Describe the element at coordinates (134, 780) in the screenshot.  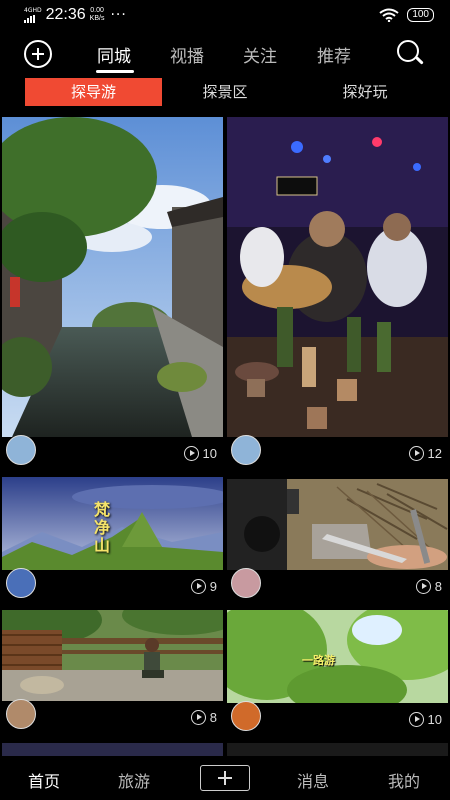
I see `nav-travel: 旅游` at that location.